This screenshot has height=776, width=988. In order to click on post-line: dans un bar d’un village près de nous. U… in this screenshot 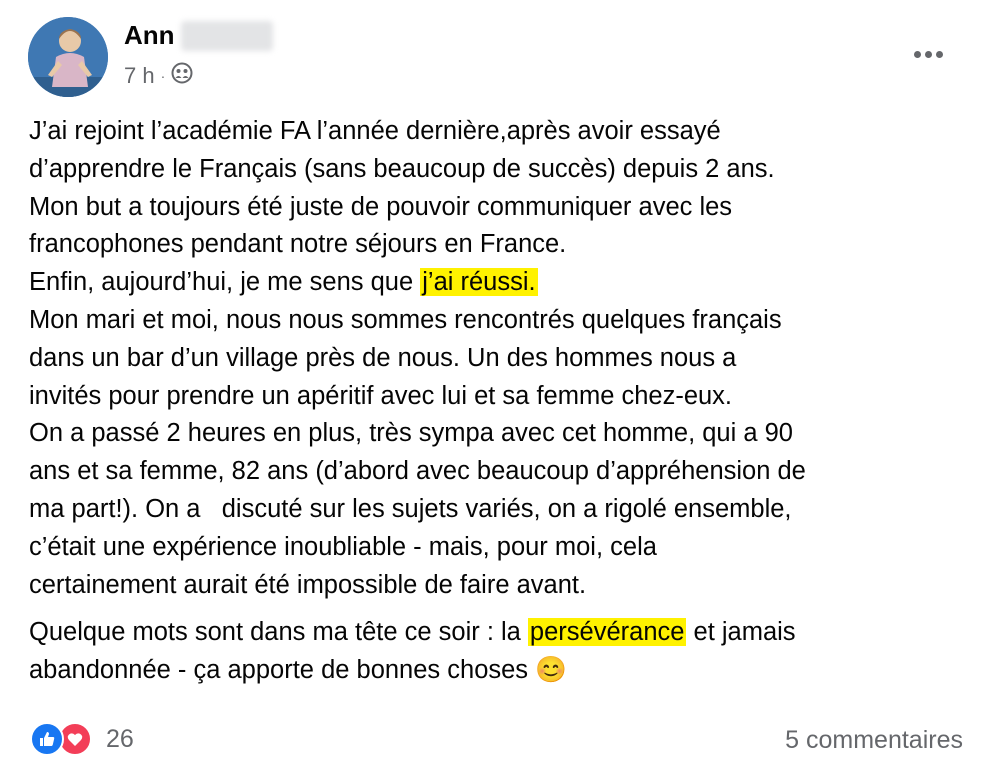, I will do `click(383, 357)`.